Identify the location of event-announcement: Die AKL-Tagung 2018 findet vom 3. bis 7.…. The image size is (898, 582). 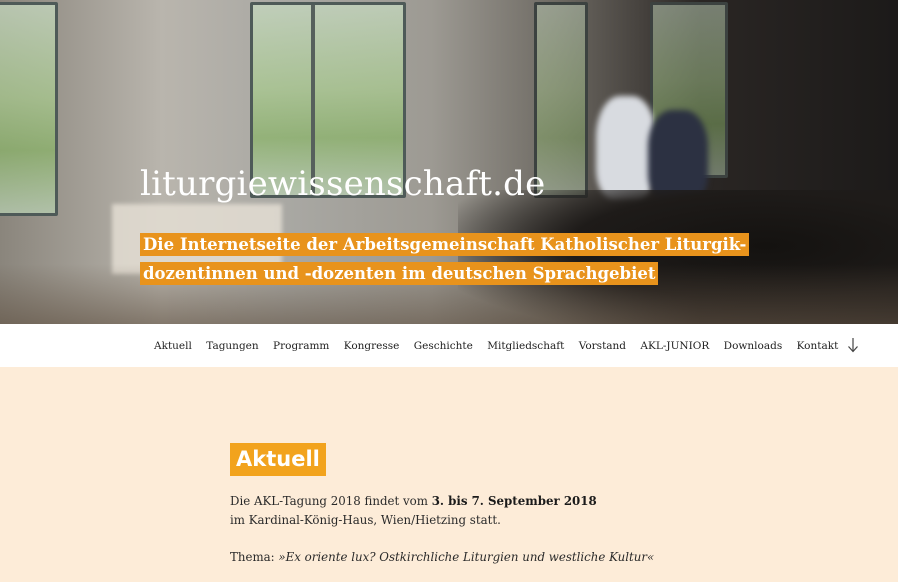
(420, 511).